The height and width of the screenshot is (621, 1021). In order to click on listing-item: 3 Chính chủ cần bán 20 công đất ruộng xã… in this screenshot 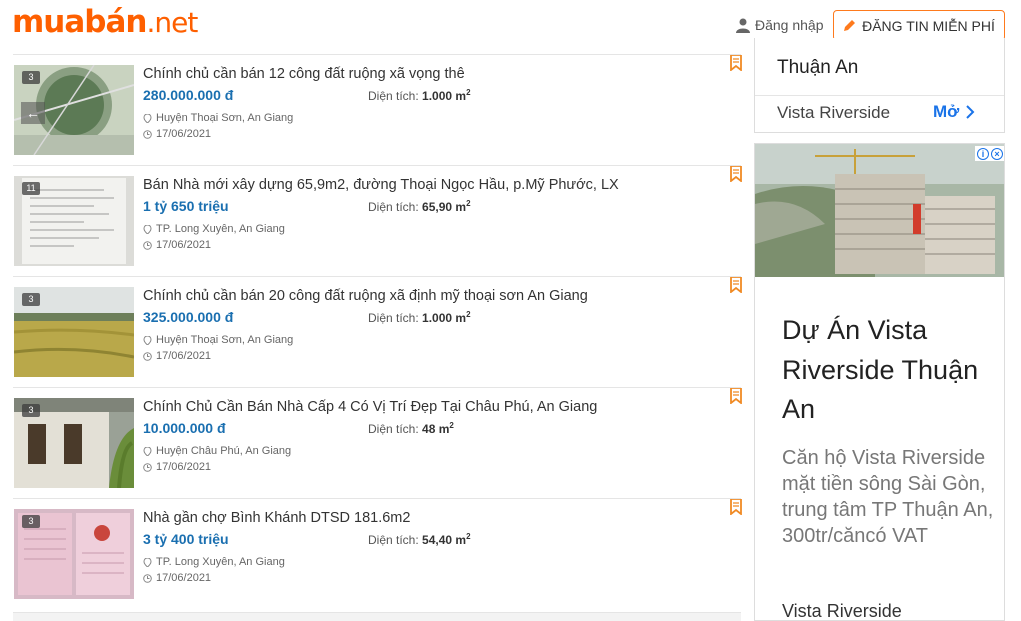, I will do `click(377, 331)`.